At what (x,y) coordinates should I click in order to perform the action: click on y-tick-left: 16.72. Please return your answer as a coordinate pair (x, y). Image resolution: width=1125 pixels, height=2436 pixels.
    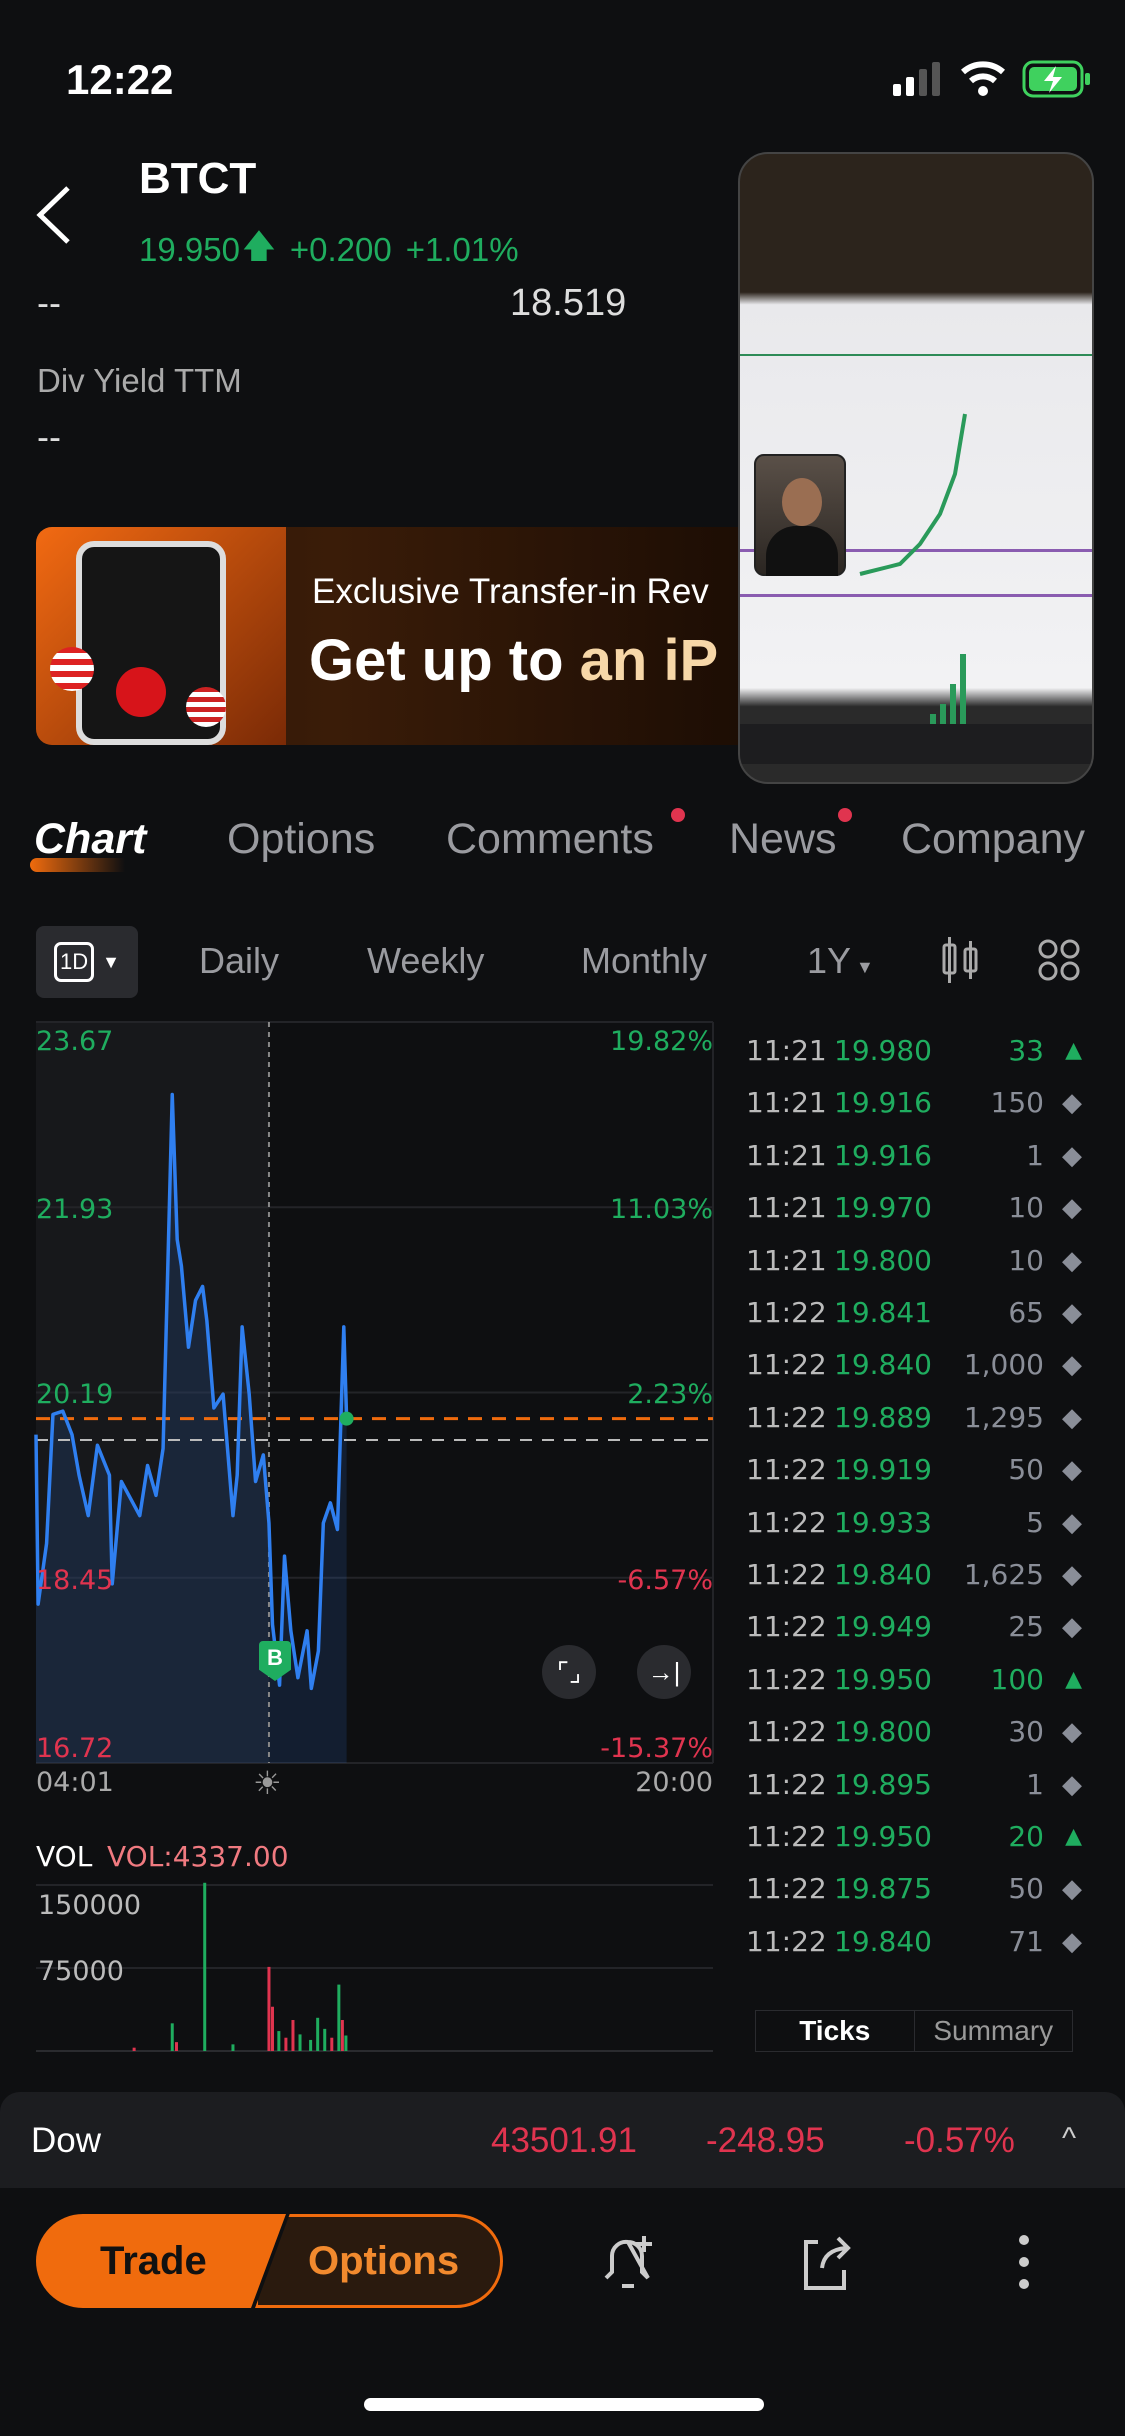
    Looking at the image, I should click on (75, 1748).